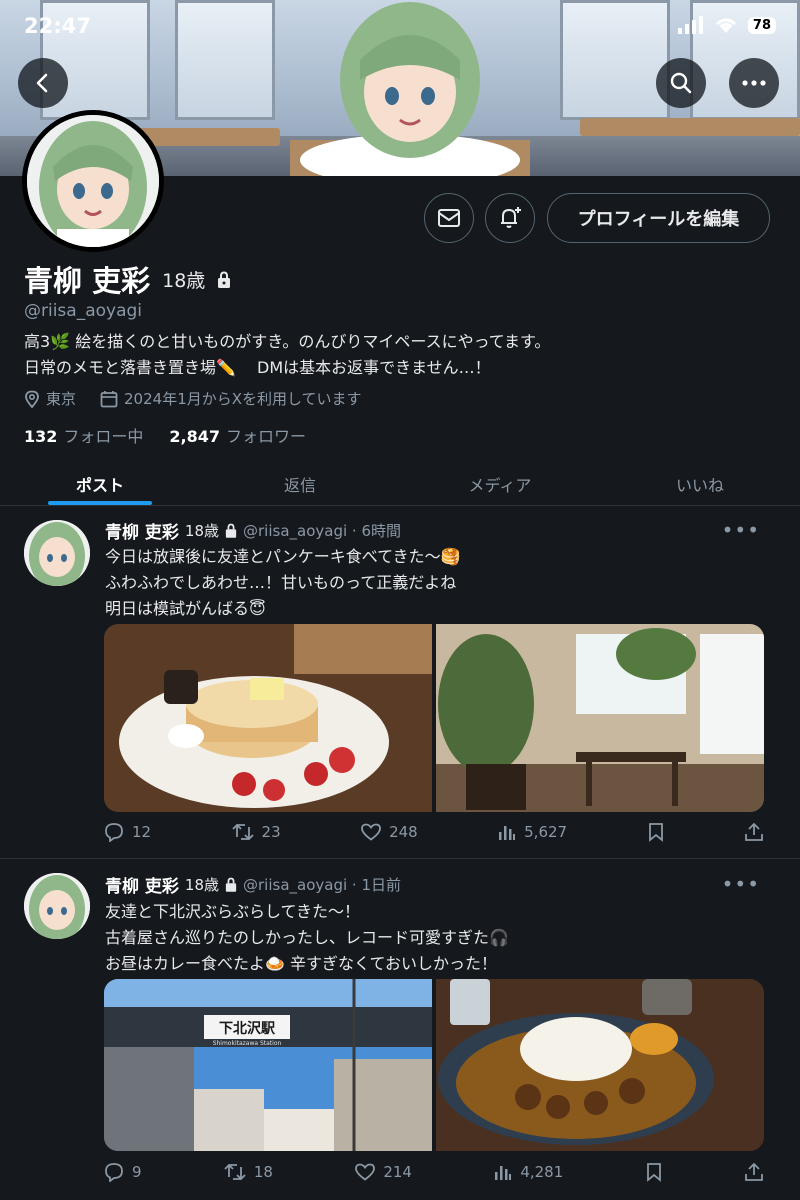 This screenshot has height=1200, width=800. I want to click on views-count: 4,281, so click(542, 1172).